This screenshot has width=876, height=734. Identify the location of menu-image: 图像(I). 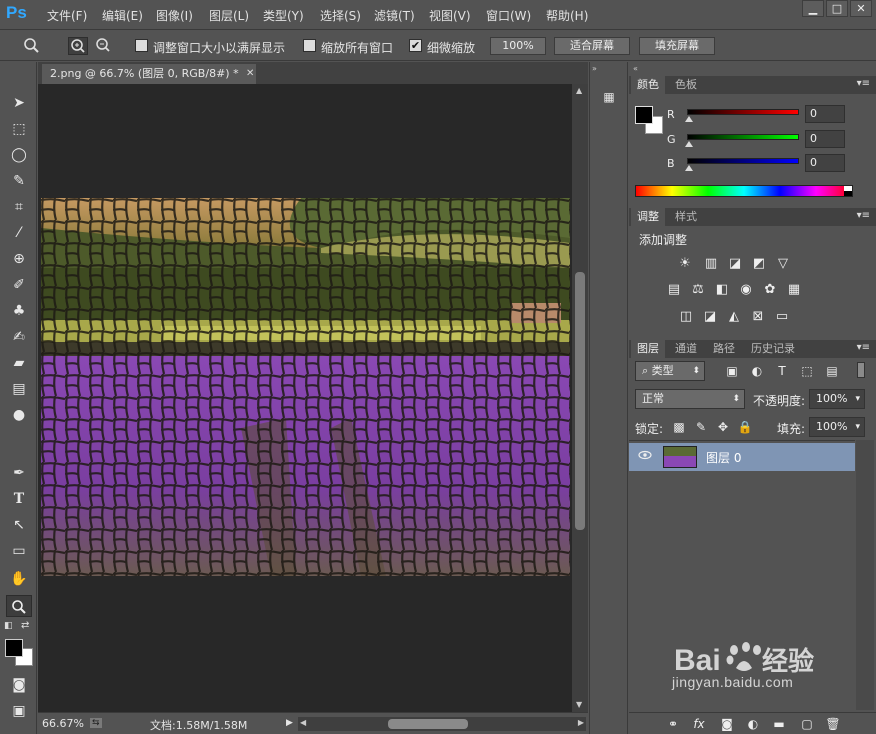
(174, 15).